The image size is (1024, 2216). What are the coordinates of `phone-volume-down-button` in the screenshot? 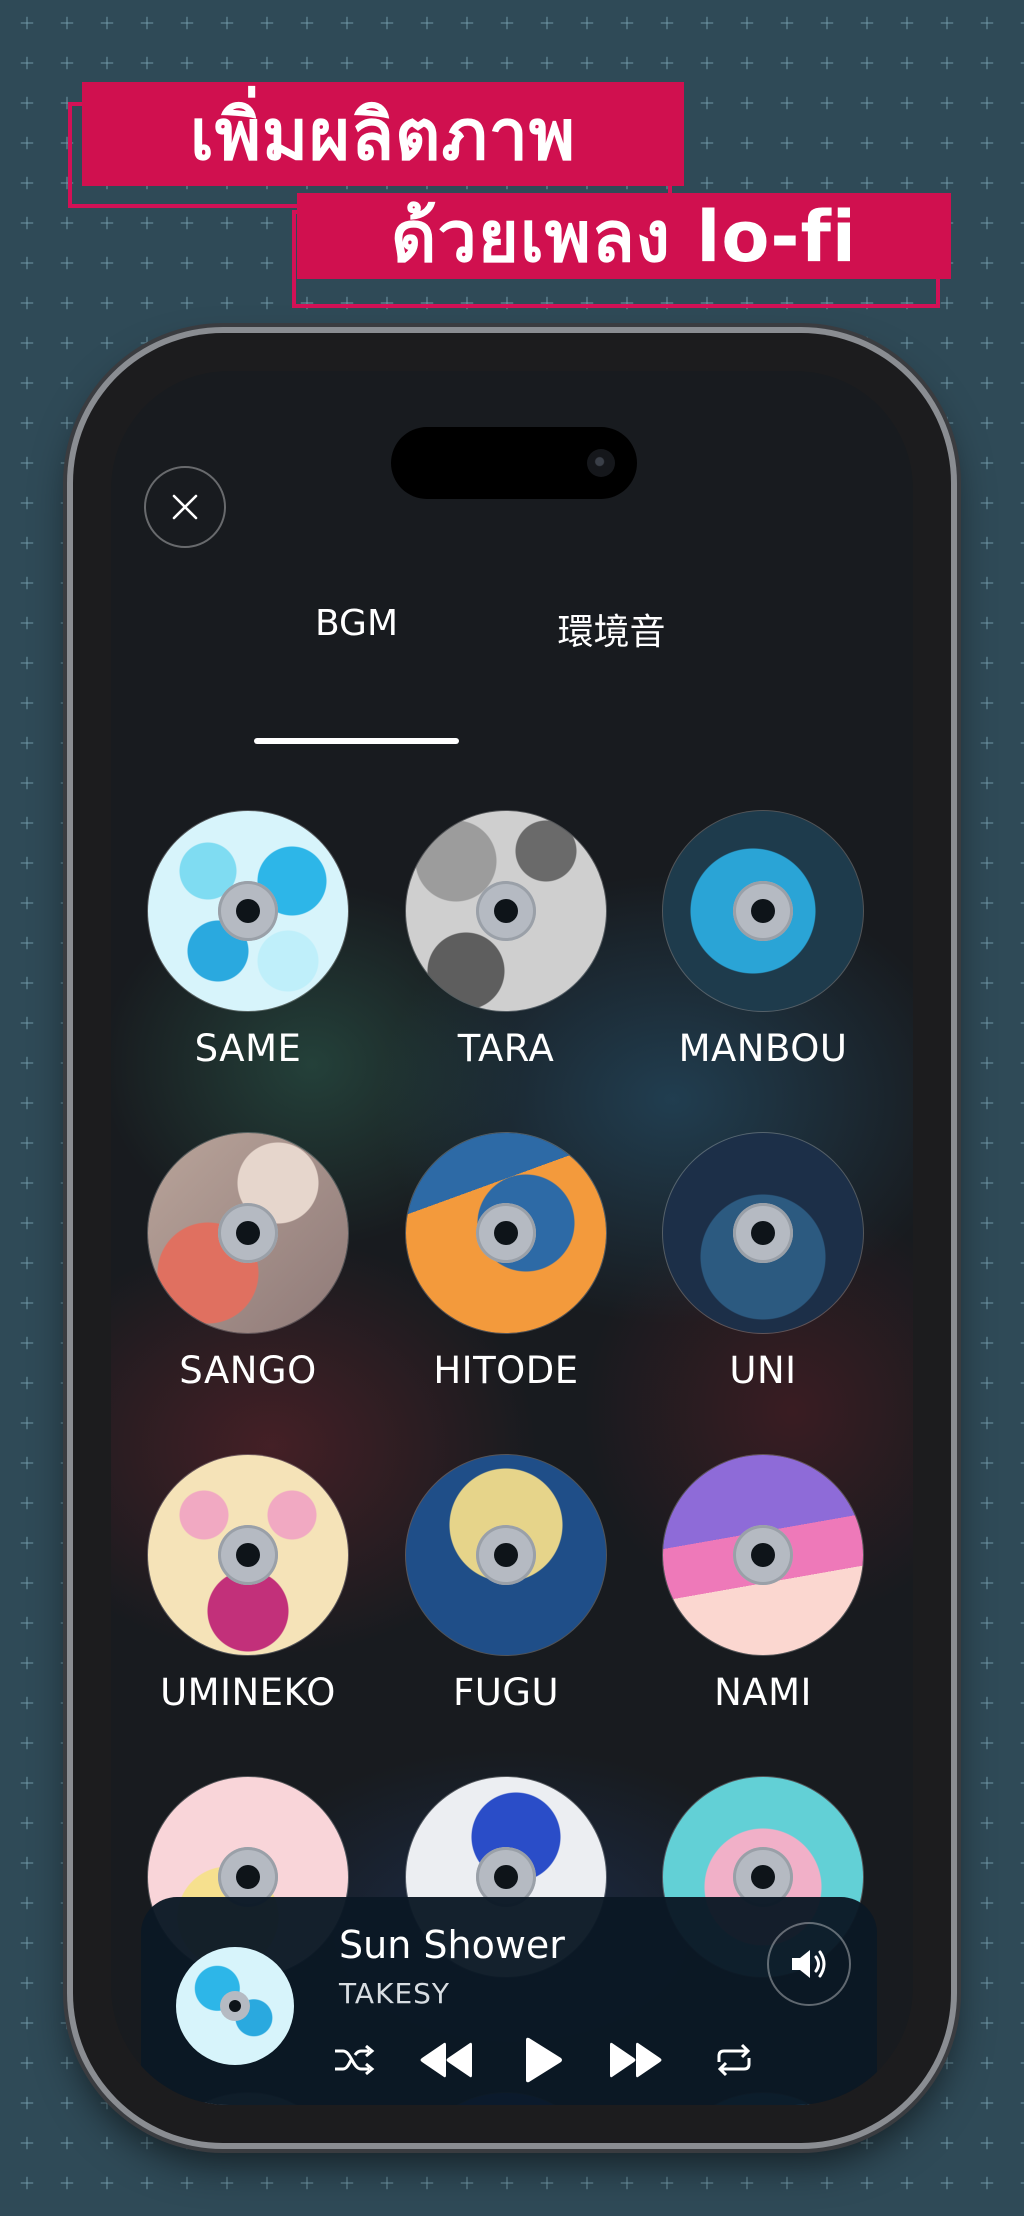 It's located at (68, 1057).